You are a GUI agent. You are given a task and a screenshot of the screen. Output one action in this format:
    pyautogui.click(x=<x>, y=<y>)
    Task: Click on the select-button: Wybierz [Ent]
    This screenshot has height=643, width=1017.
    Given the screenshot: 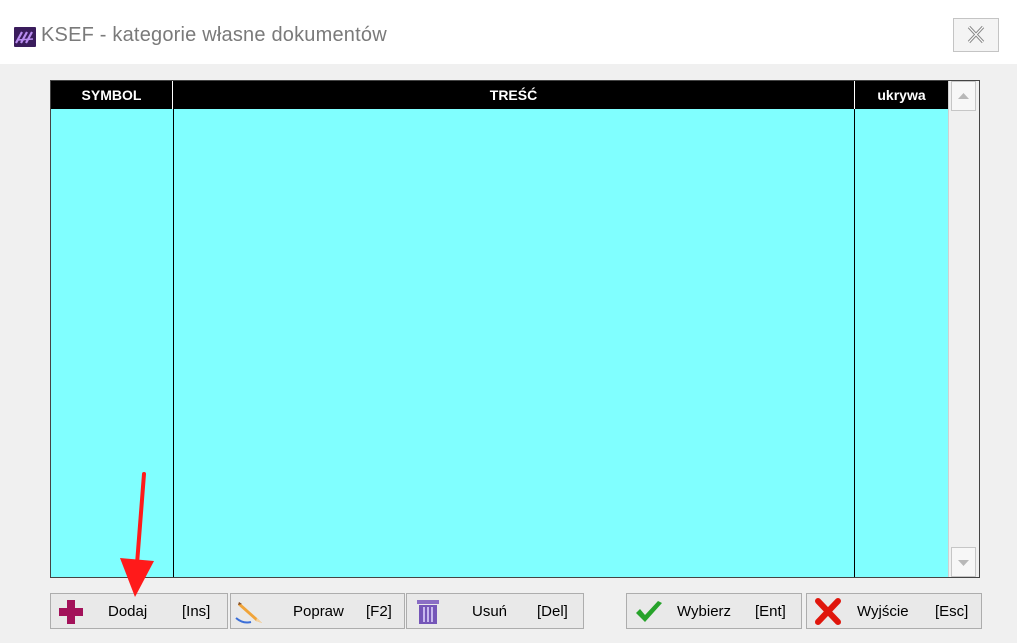 What is the action you would take?
    pyautogui.click(x=714, y=611)
    